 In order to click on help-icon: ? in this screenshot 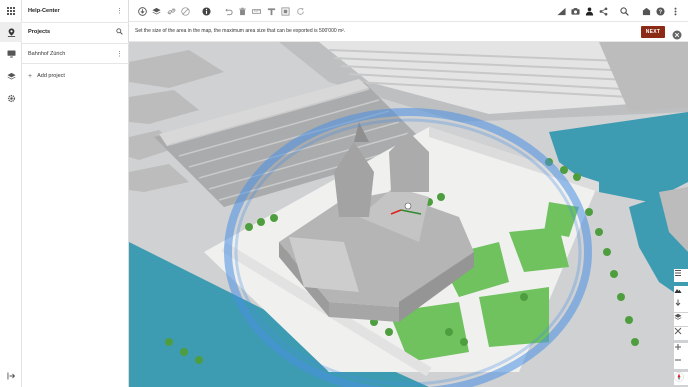, I will do `click(660, 11)`.